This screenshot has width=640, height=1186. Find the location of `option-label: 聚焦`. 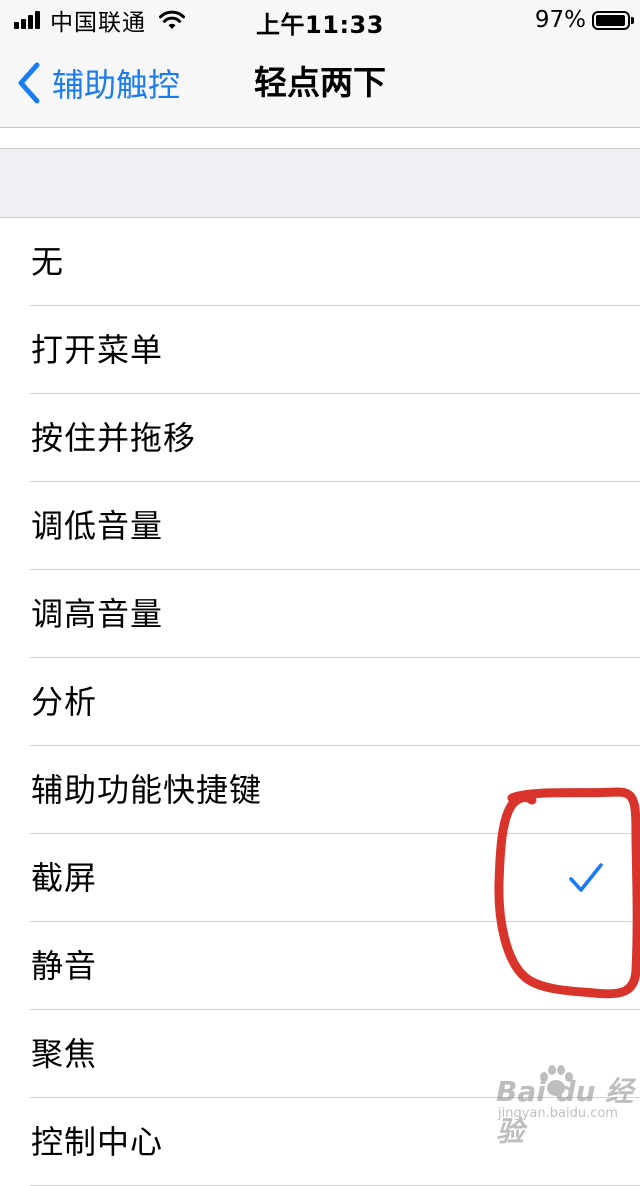

option-label: 聚焦 is located at coordinates (64, 1054).